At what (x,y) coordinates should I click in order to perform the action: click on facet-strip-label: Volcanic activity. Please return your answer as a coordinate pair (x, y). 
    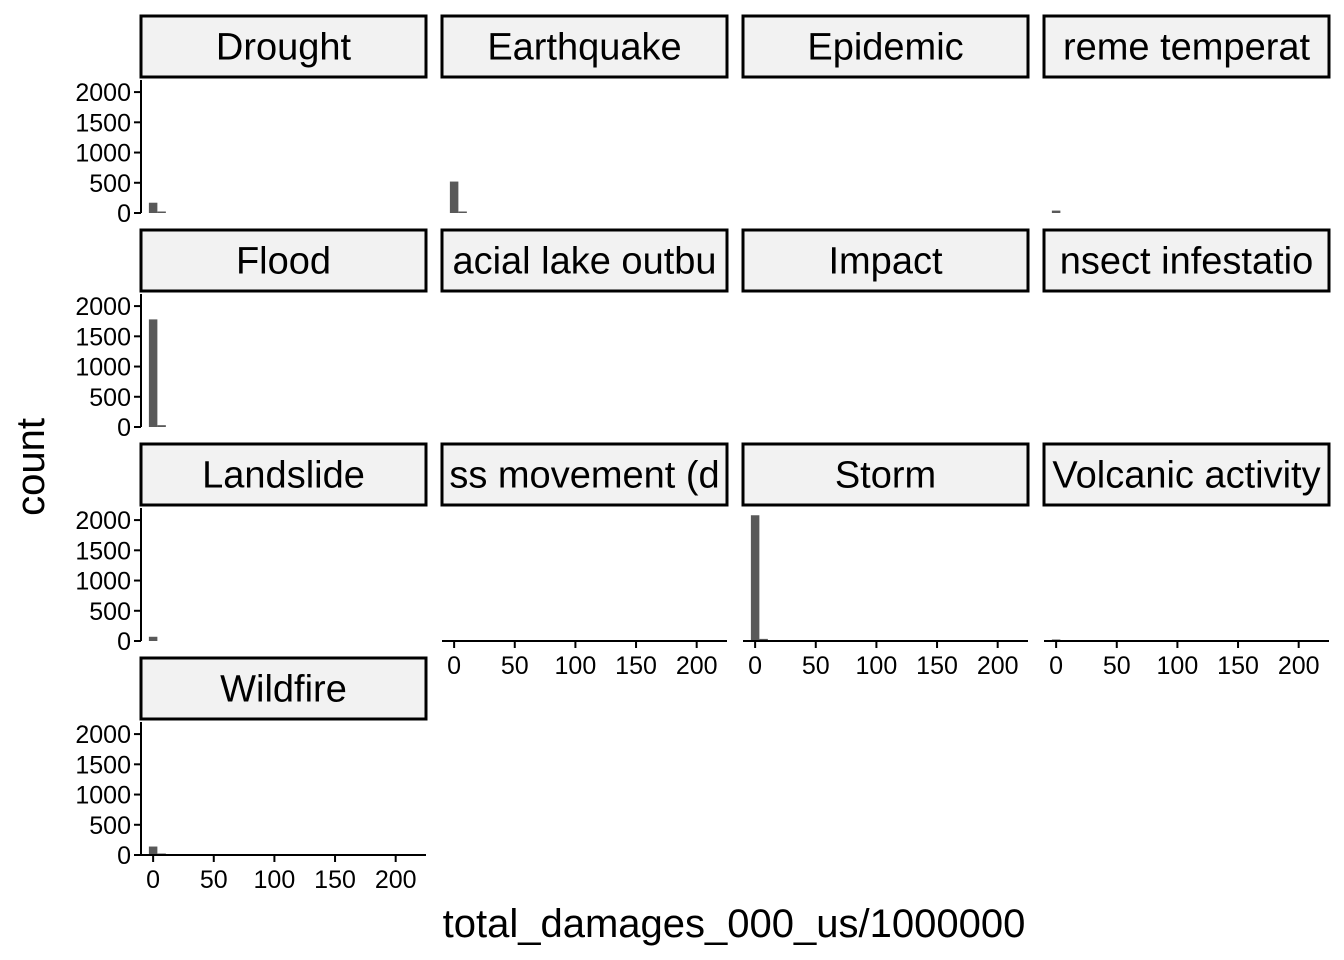
    Looking at the image, I should click on (1186, 476).